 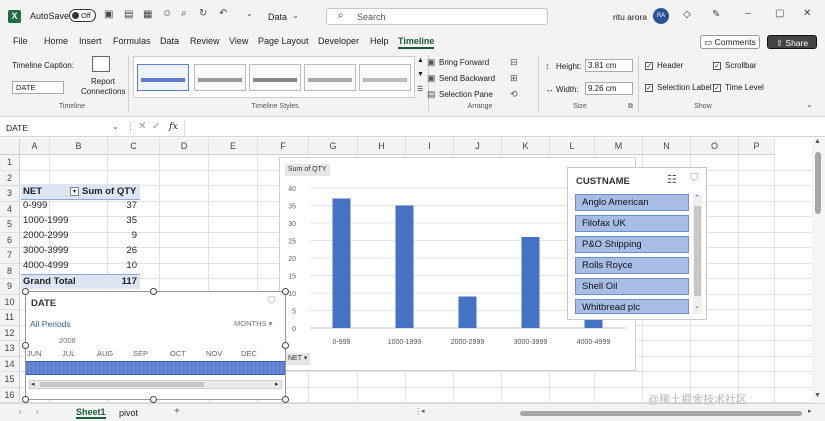 What do you see at coordinates (10, 364) in the screenshot?
I see `row-header: 14` at bounding box center [10, 364].